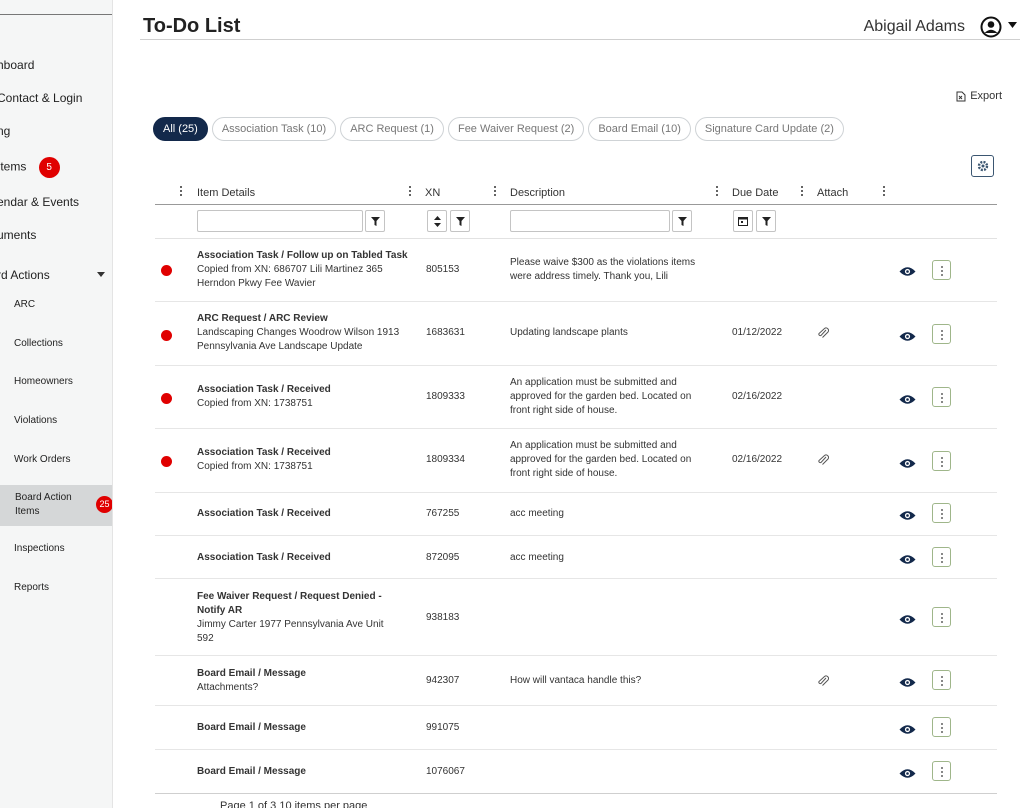  I want to click on sidebar-subitem-work-orders: Work Orders, so click(42, 459).